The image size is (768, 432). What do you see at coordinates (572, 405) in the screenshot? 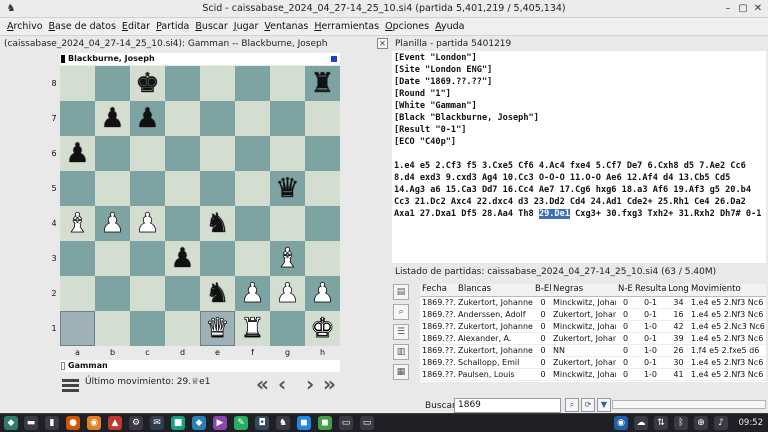
I see `search-icon: ⌕` at bounding box center [572, 405].